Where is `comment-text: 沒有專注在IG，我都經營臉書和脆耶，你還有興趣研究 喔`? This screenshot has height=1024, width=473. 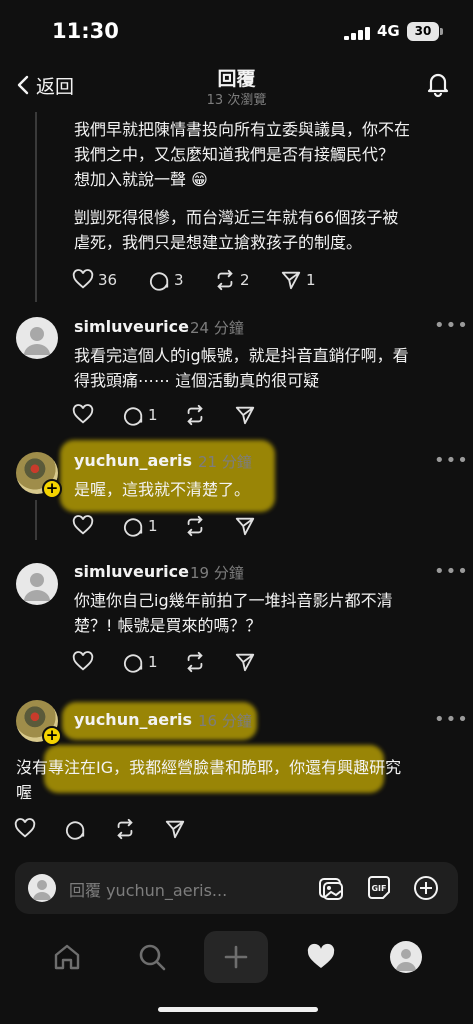 comment-text: 沒有專注在IG，我都經營臉書和脆耶，你還有興趣研究 喔 is located at coordinates (209, 780).